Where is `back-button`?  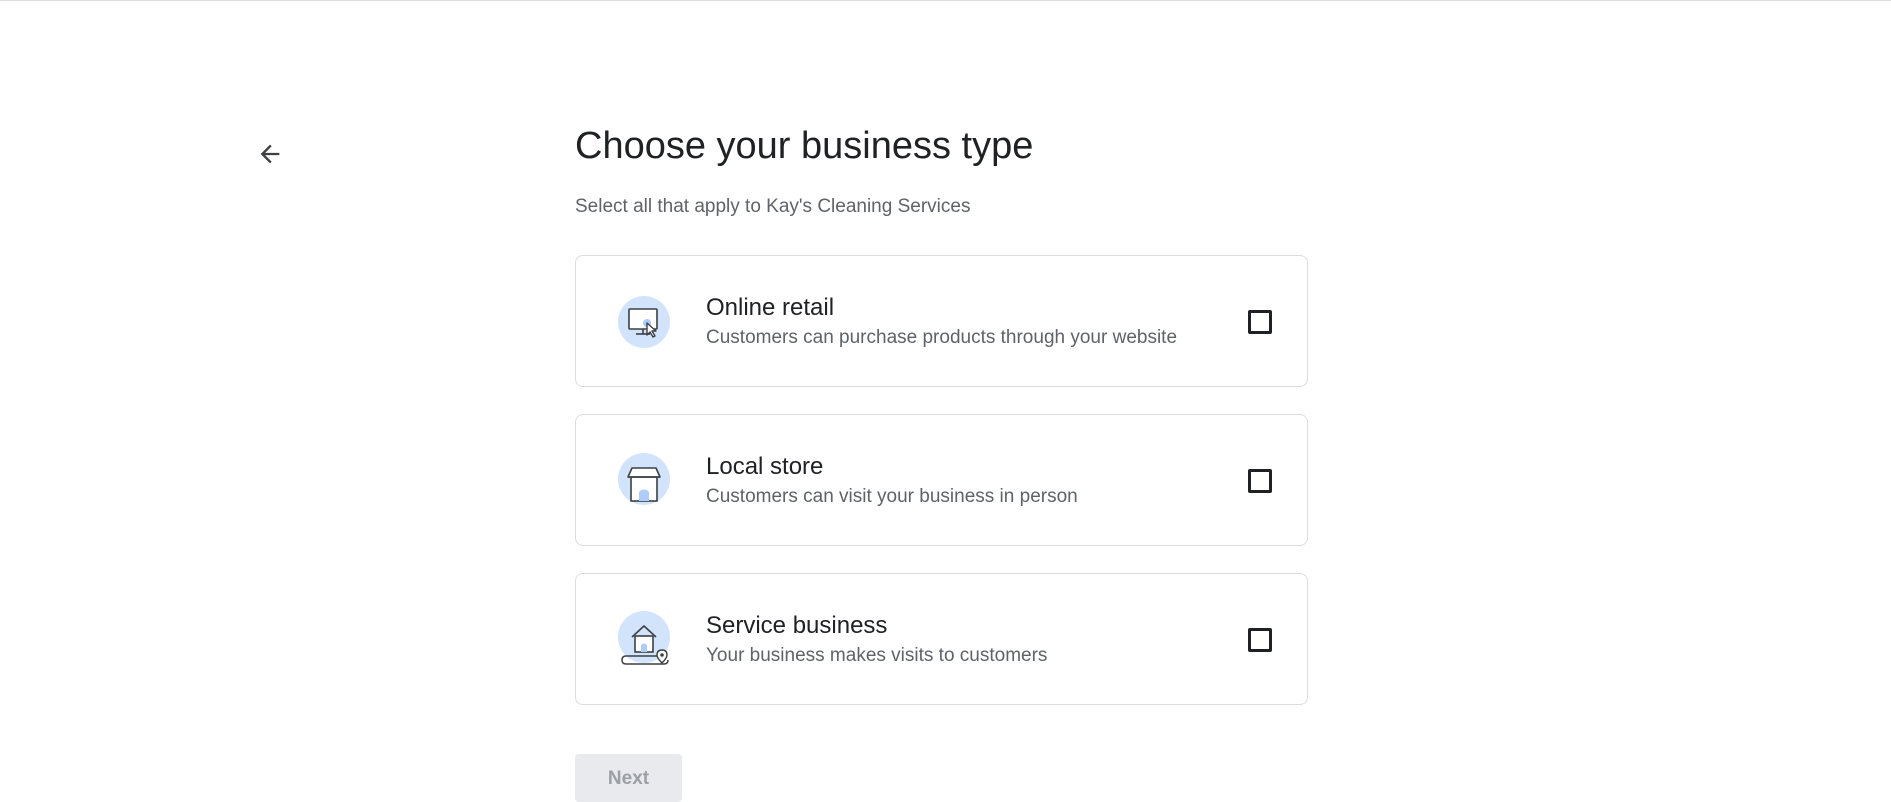
back-button is located at coordinates (270, 154).